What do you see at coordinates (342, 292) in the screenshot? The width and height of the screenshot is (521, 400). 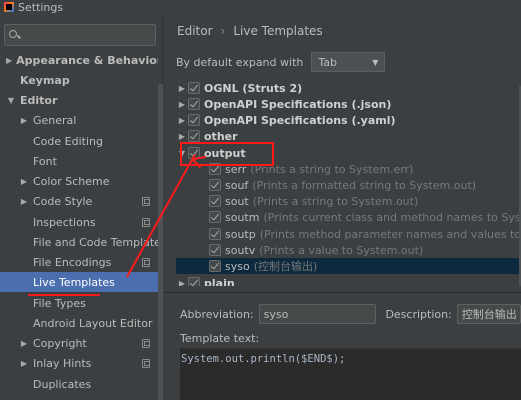 I see `panel-splitter` at bounding box center [342, 292].